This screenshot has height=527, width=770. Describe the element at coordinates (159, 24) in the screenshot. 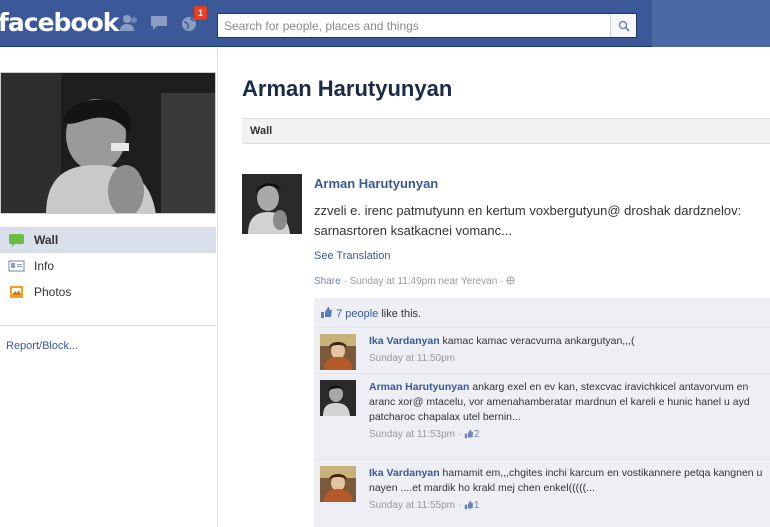

I see `messages-icon` at that location.